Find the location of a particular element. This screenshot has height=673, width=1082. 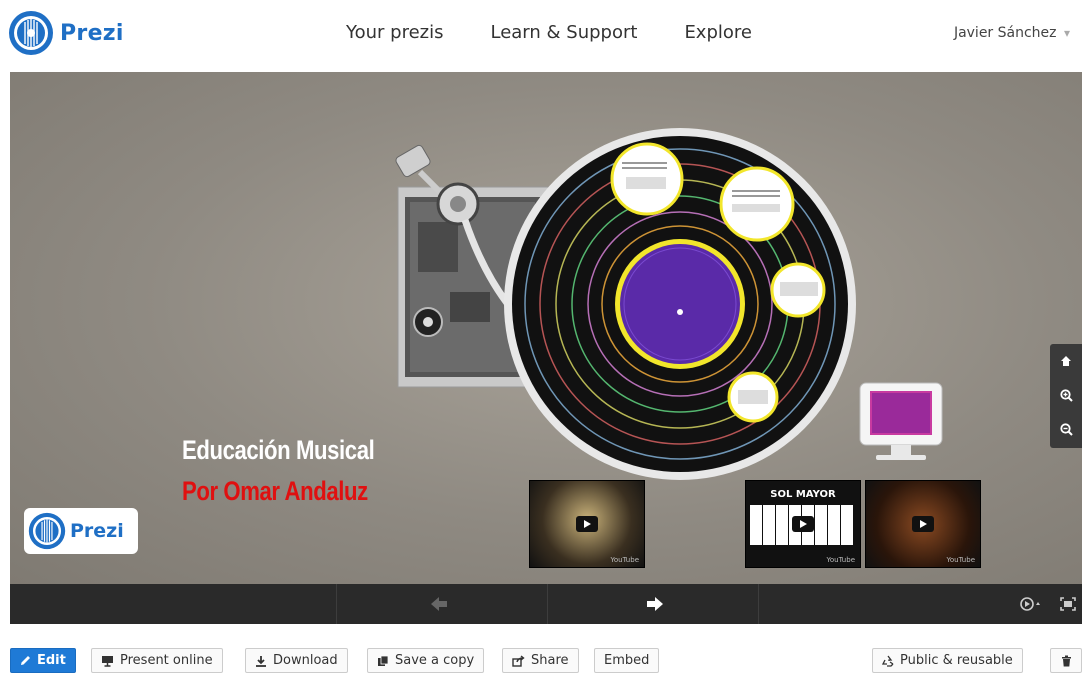

present-online-button: Present online is located at coordinates (157, 660).